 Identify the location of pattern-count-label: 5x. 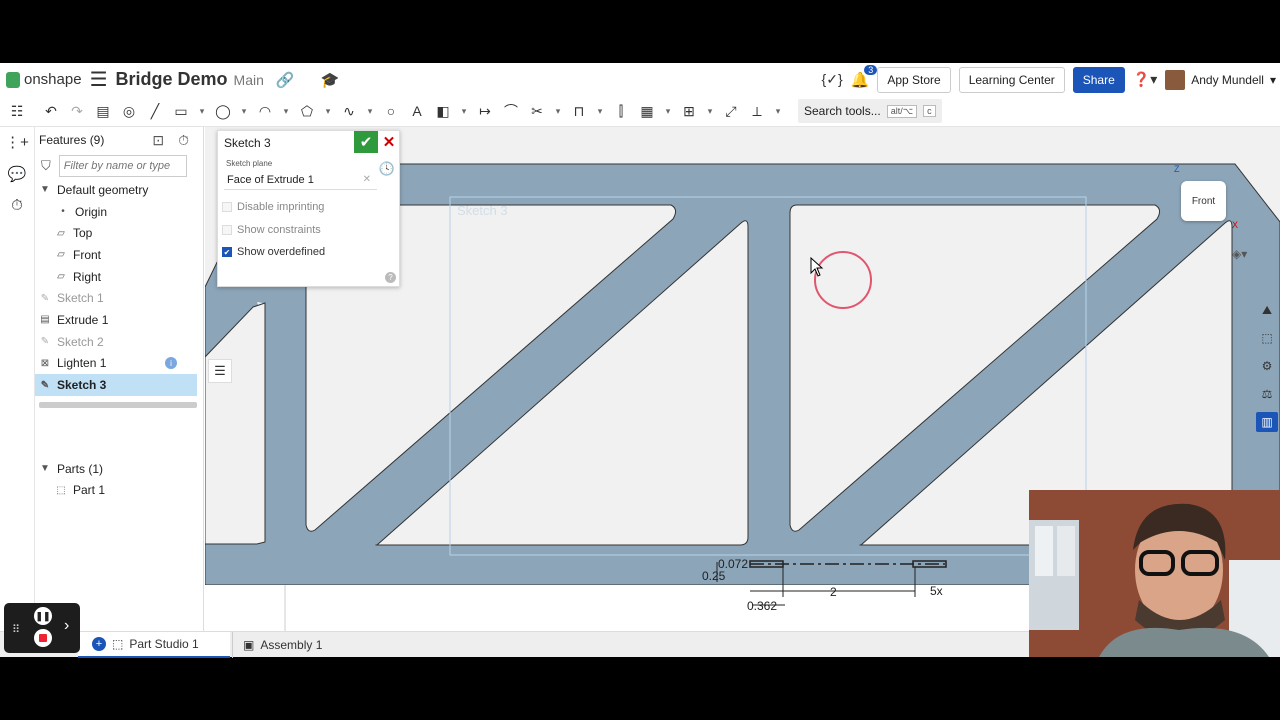
(936, 591).